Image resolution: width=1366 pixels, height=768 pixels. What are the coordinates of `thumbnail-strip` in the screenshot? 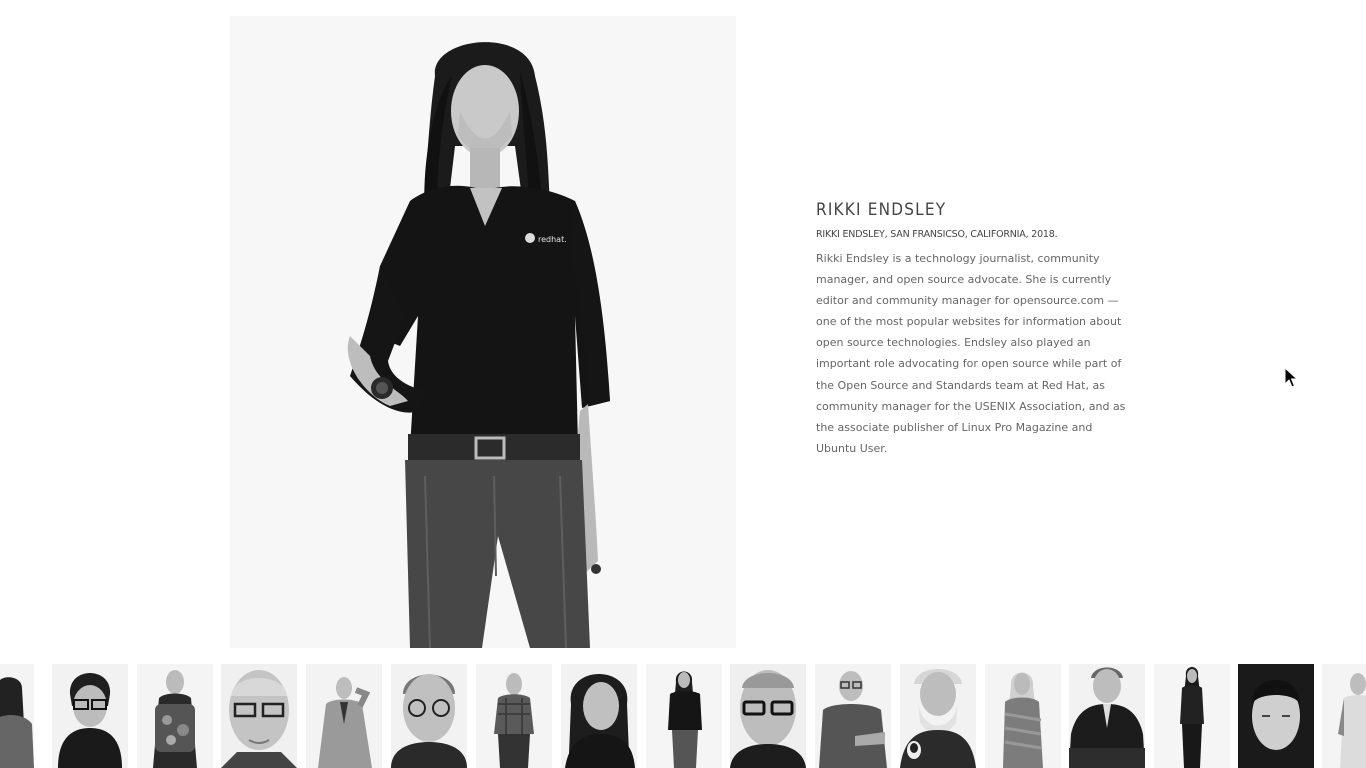 It's located at (683, 716).